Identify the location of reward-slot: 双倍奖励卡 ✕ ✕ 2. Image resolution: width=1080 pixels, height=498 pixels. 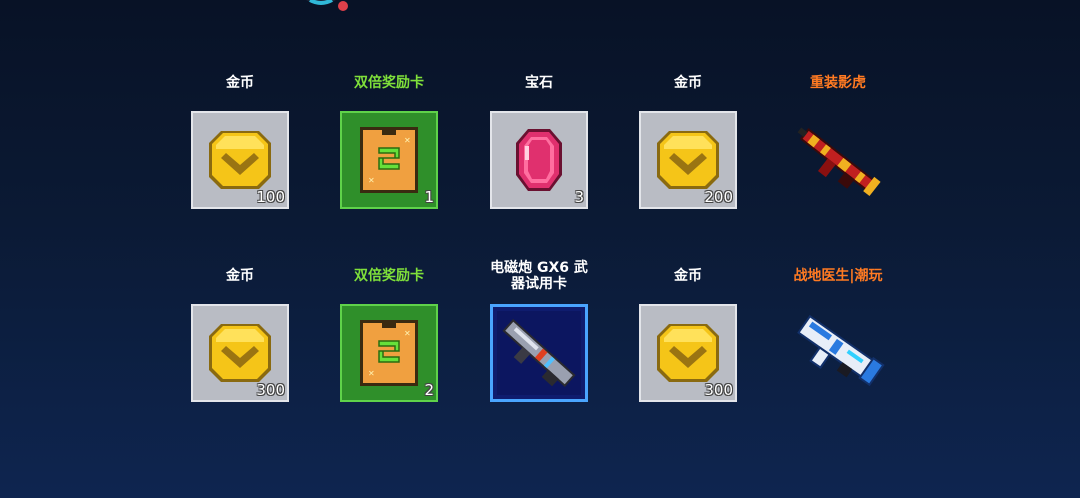
(389, 335).